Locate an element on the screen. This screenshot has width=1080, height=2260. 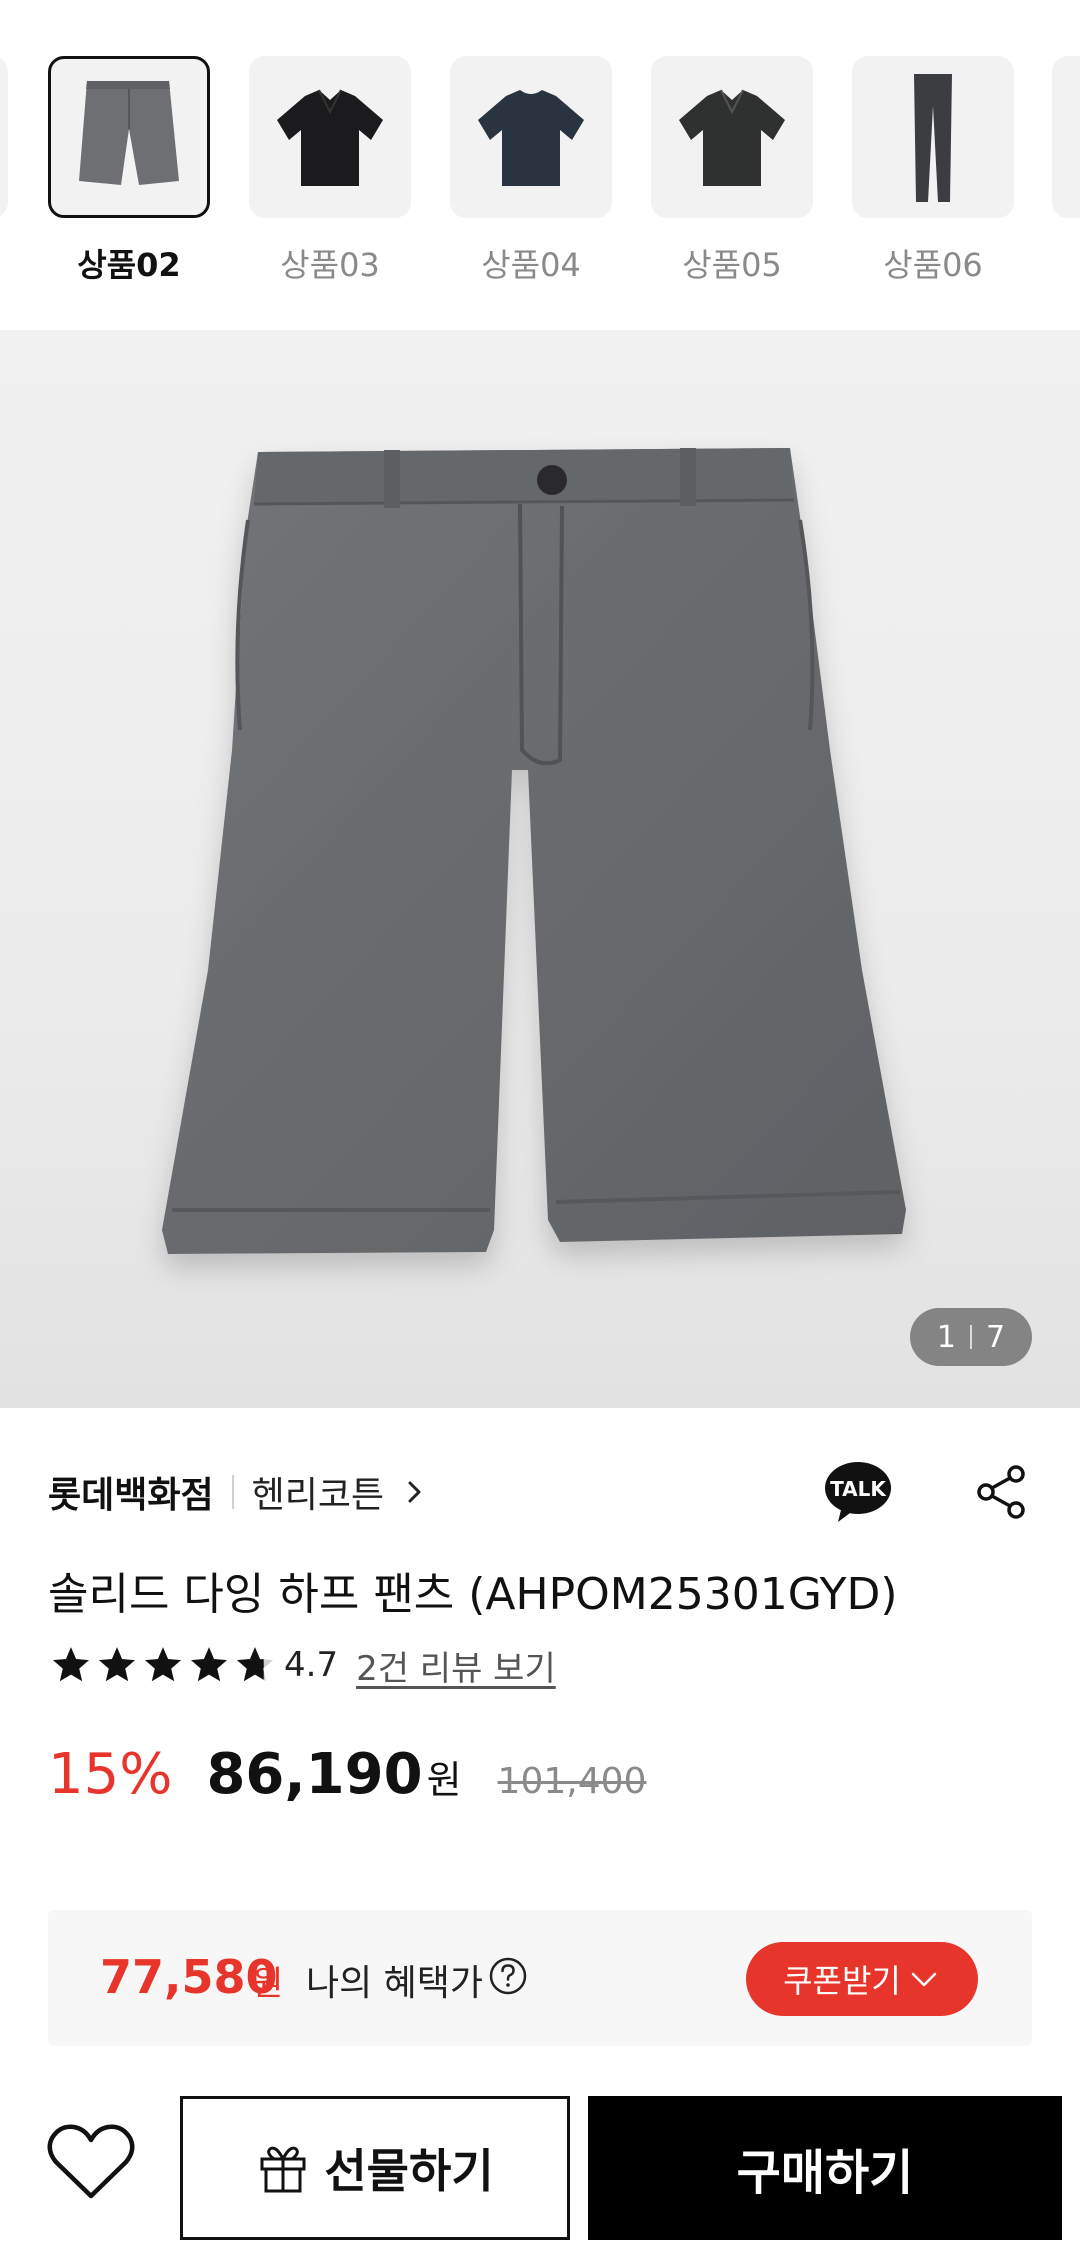
coupon-button: 쿠폰받기 is located at coordinates (862, 1979).